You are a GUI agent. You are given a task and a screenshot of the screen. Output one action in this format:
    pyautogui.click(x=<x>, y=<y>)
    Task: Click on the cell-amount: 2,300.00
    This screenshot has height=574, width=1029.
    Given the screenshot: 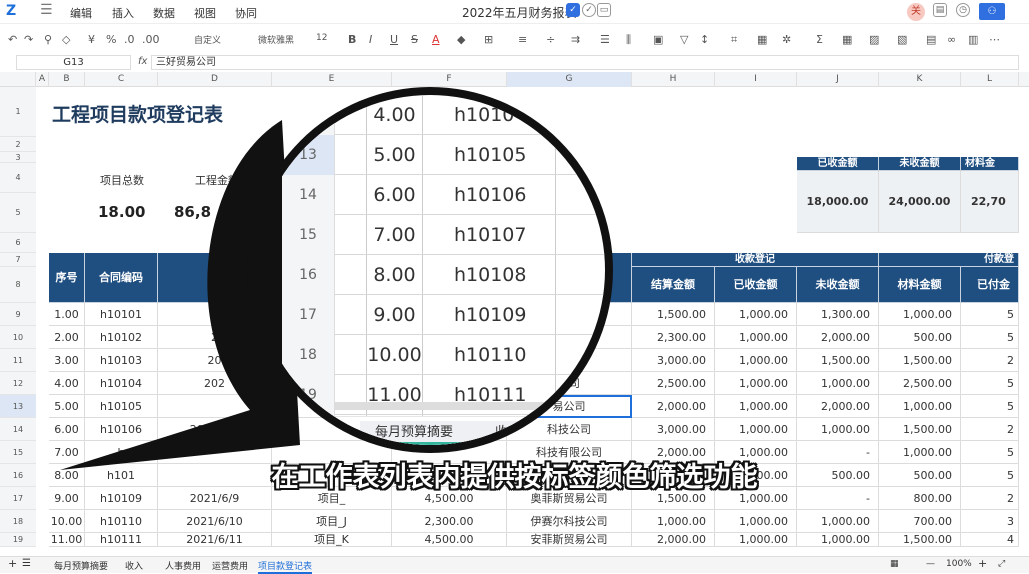 What is the action you would take?
    pyautogui.click(x=449, y=521)
    